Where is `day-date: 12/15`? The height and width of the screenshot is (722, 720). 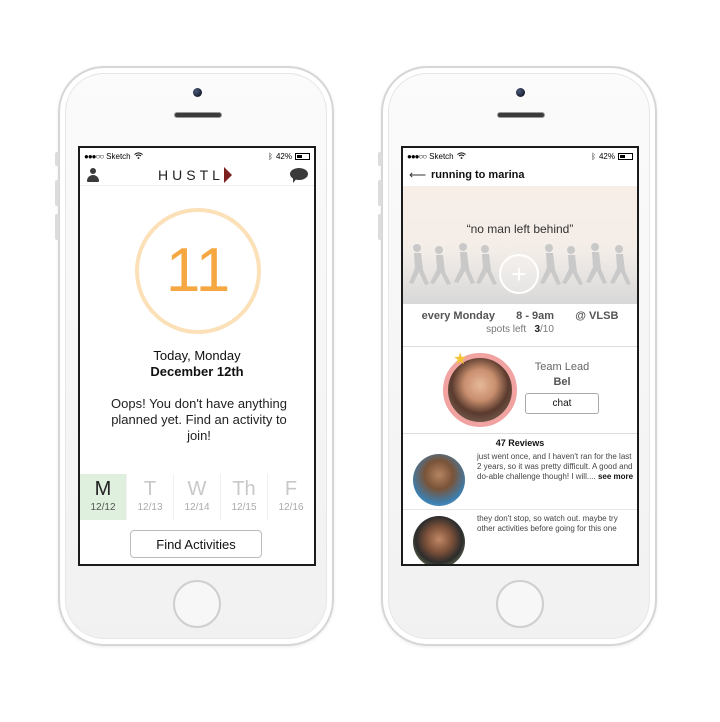 day-date: 12/15 is located at coordinates (244, 507).